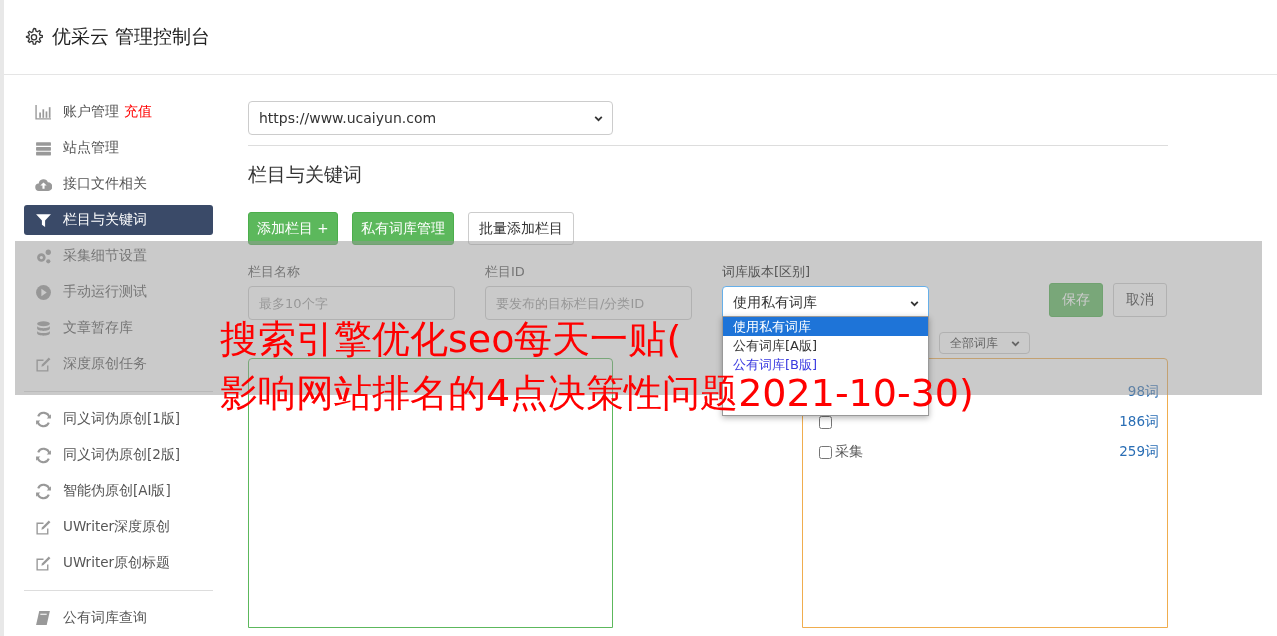 The height and width of the screenshot is (636, 1277). Describe the element at coordinates (118, 618) in the screenshot. I see `sidebar-item: 公有词库查询` at that location.